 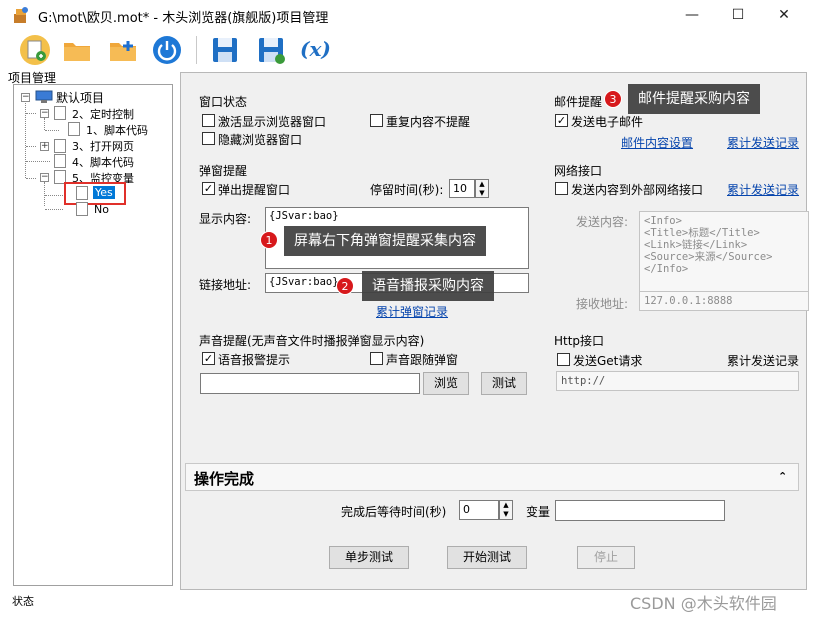 What do you see at coordinates (602, 304) in the screenshot?
I see `recv-label: 接收地址:` at bounding box center [602, 304].